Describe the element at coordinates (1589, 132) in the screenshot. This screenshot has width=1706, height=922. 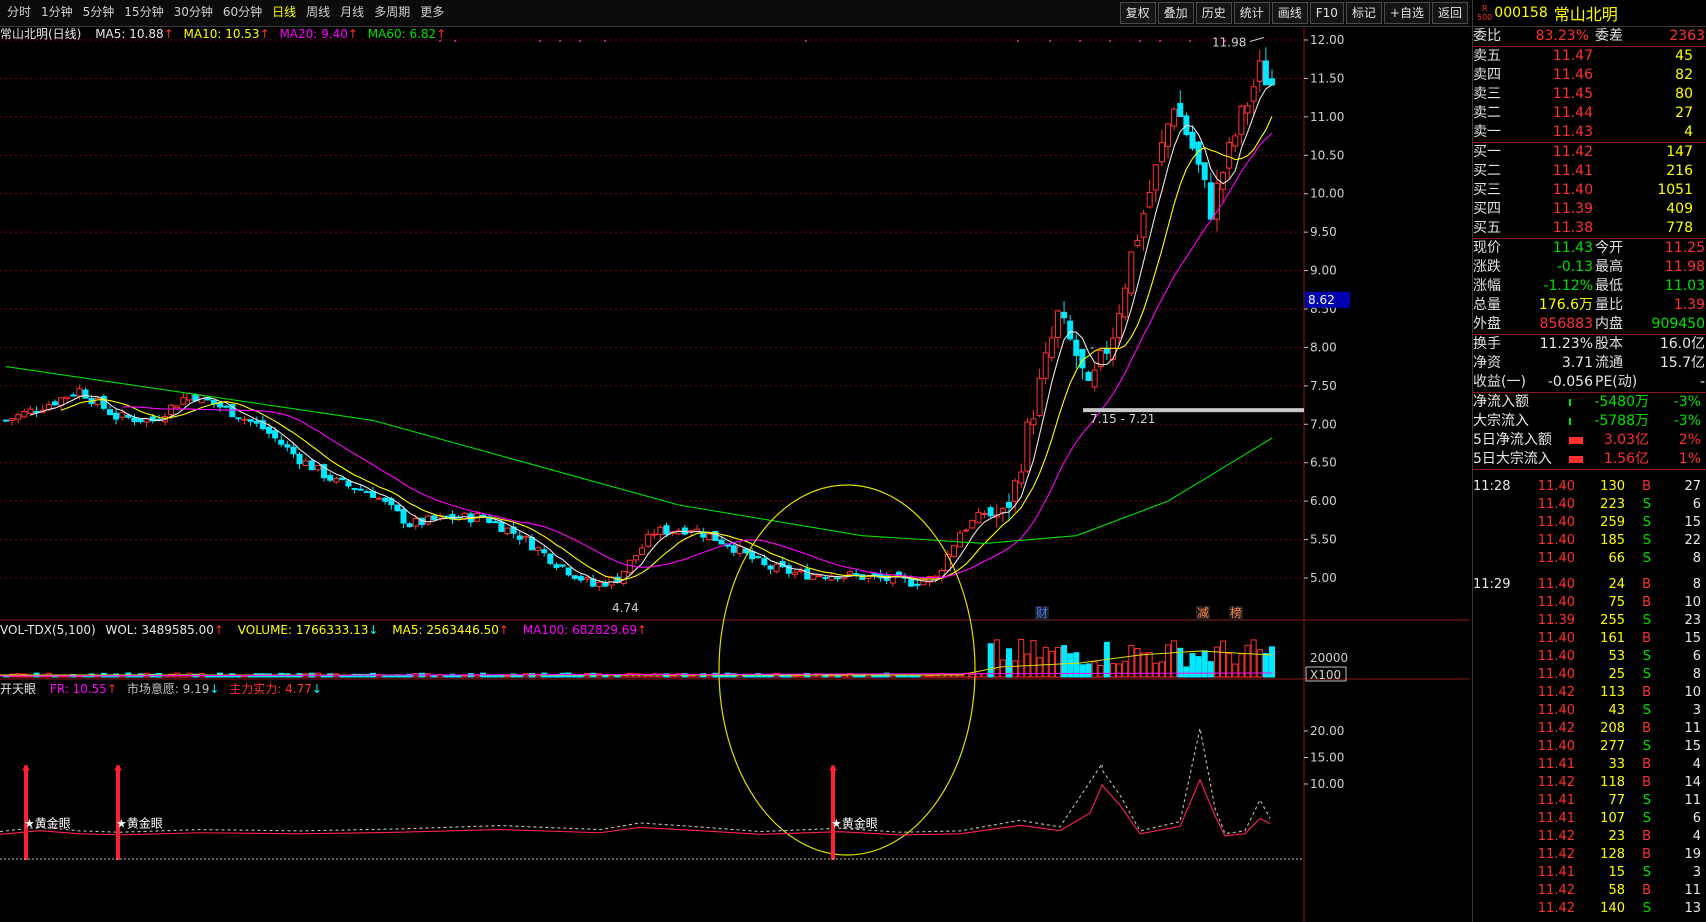
I see `ask-row: 卖一 11.43 4` at that location.